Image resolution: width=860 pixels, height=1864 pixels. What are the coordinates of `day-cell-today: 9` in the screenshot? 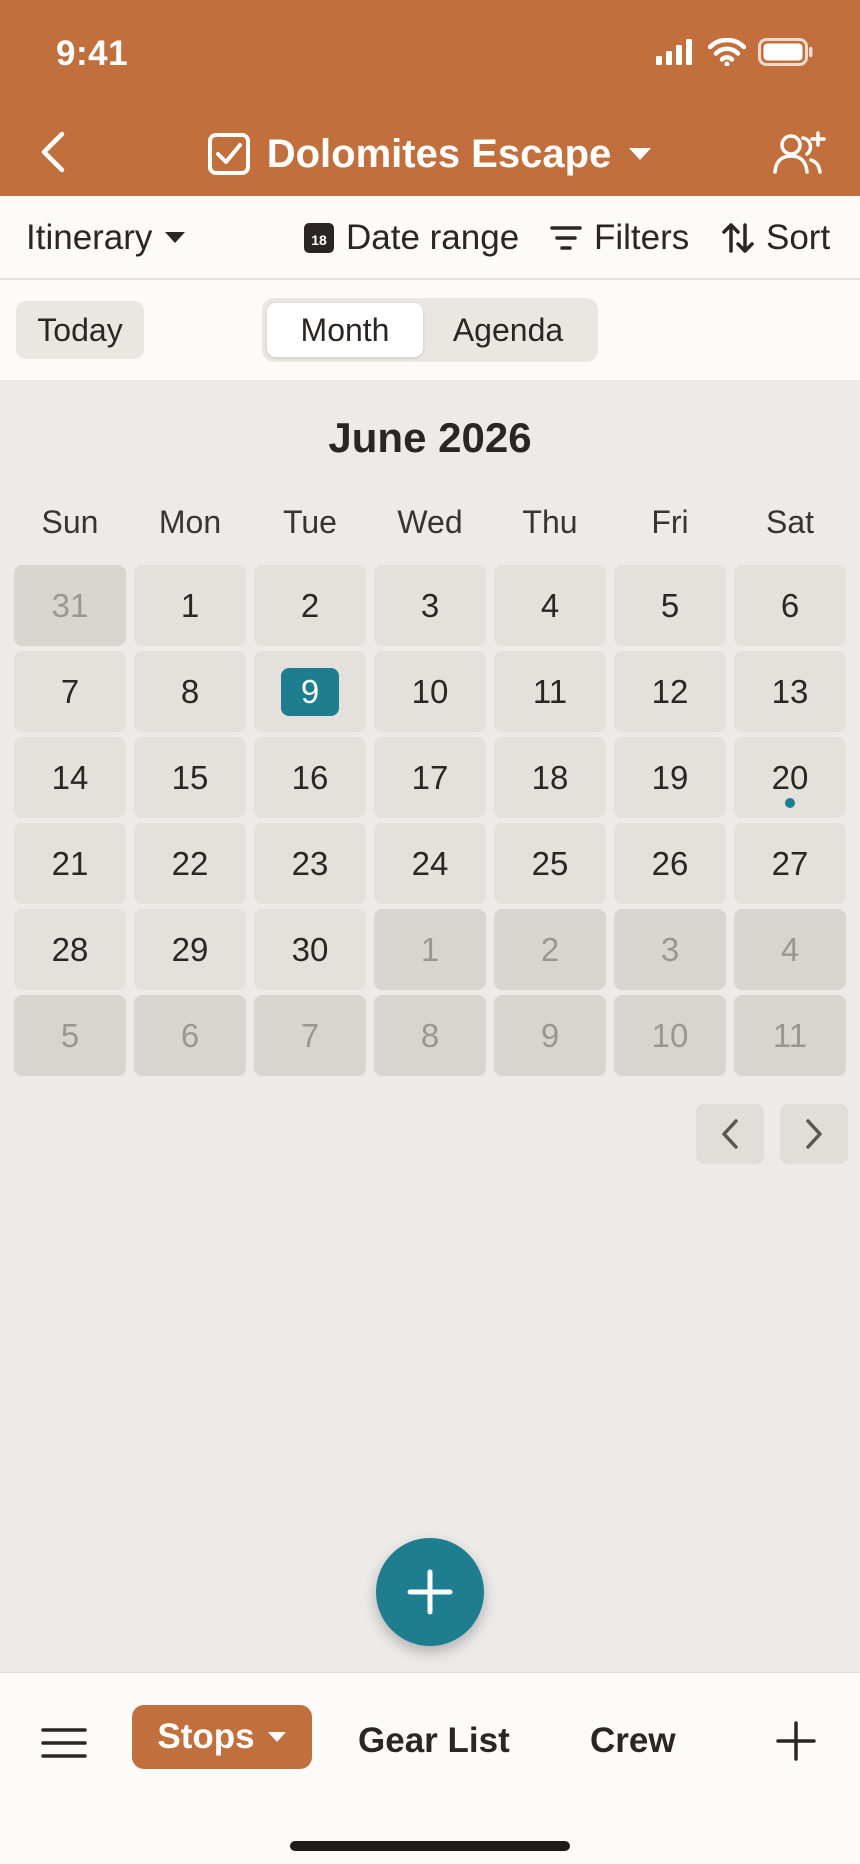 It's located at (310, 691).